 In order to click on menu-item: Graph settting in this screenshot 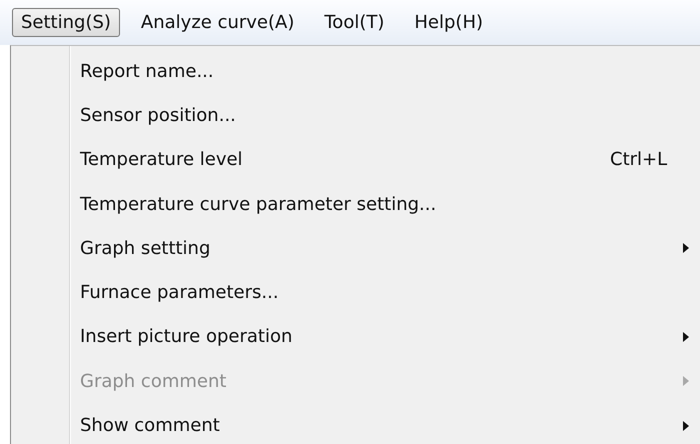, I will do `click(385, 248)`.